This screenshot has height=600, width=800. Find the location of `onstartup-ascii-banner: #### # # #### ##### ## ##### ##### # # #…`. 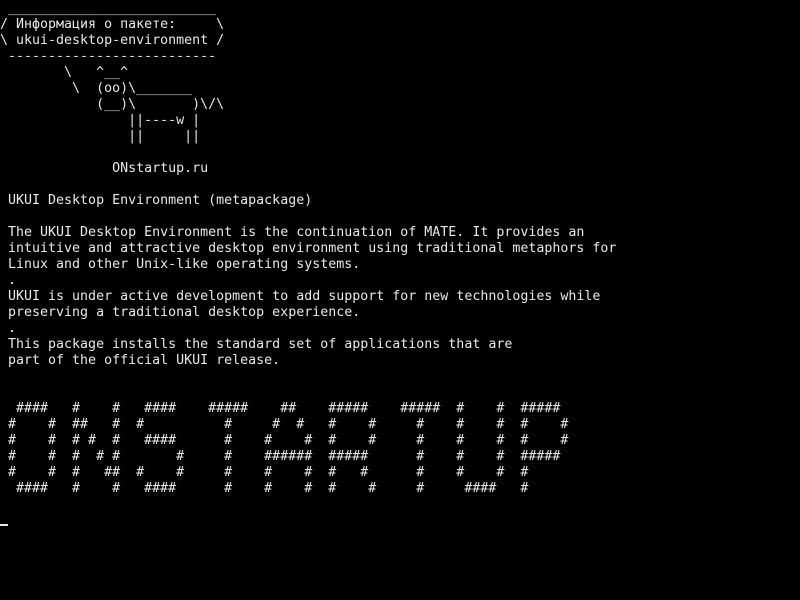

onstartup-ascii-banner: #### # # #### ##### ## ##### ##### # # #… is located at coordinates (288, 448).